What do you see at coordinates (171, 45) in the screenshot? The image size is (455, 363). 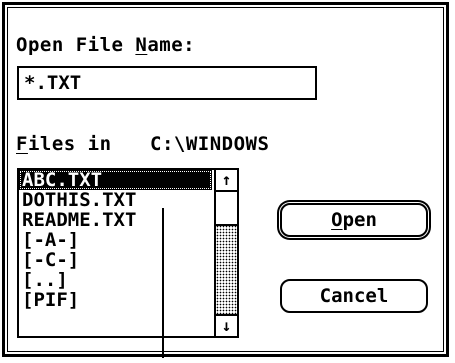 I see `filename-label-post: ame:` at bounding box center [171, 45].